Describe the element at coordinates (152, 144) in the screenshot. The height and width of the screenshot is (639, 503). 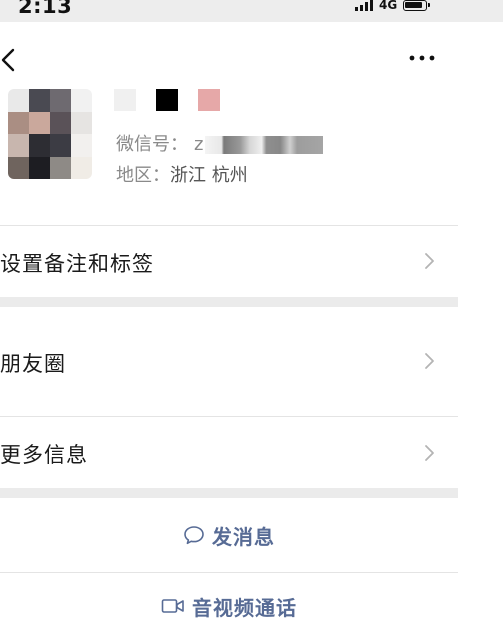
I see `wechat-id-label: 微信号：` at that location.